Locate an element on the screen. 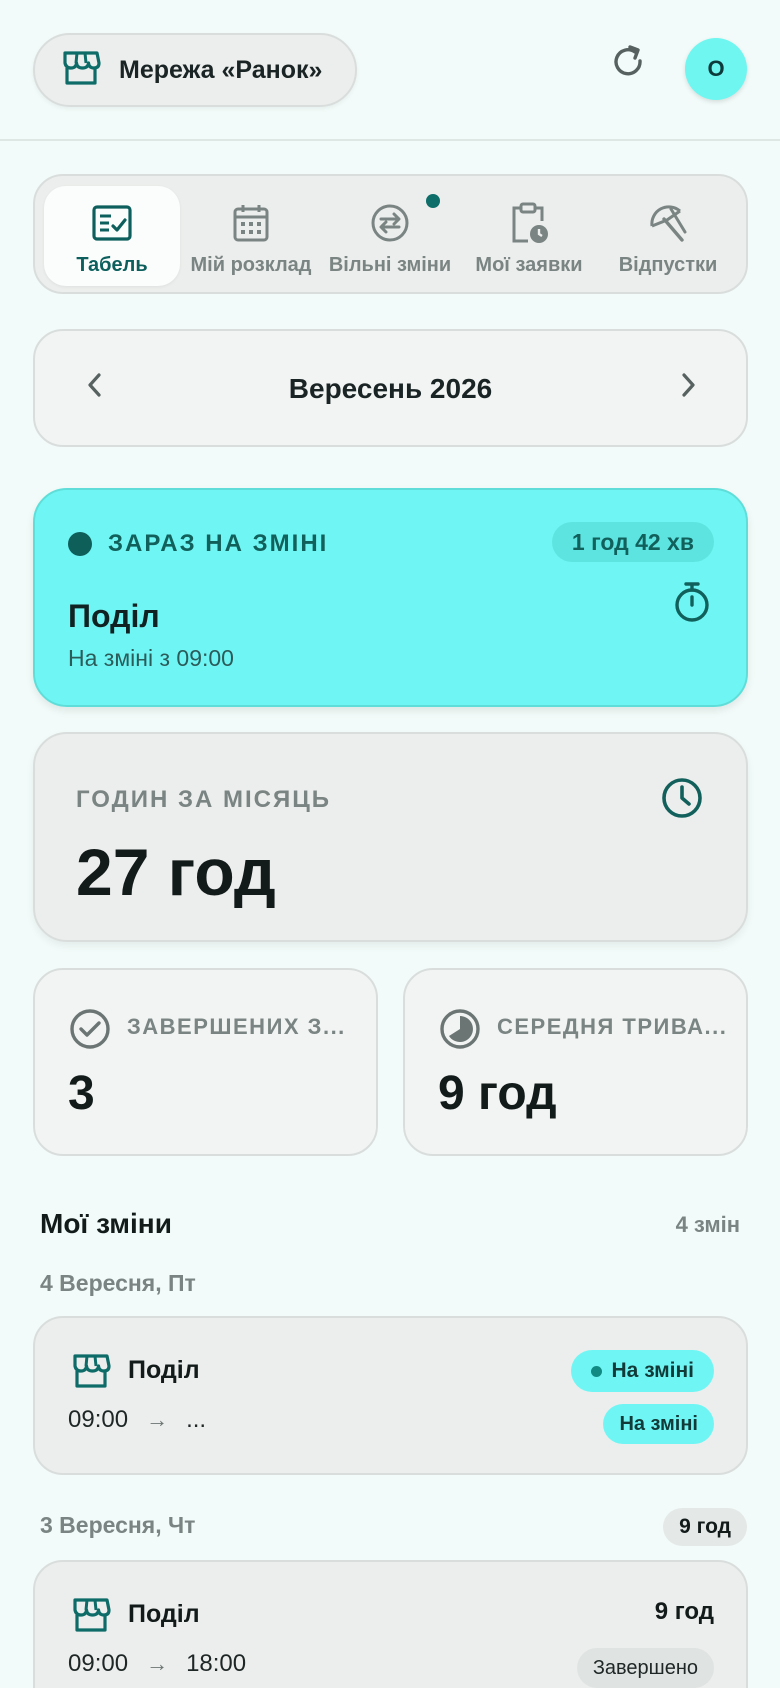 The image size is (780, 1688). shift-status-badge: На зміні is located at coordinates (658, 1424).